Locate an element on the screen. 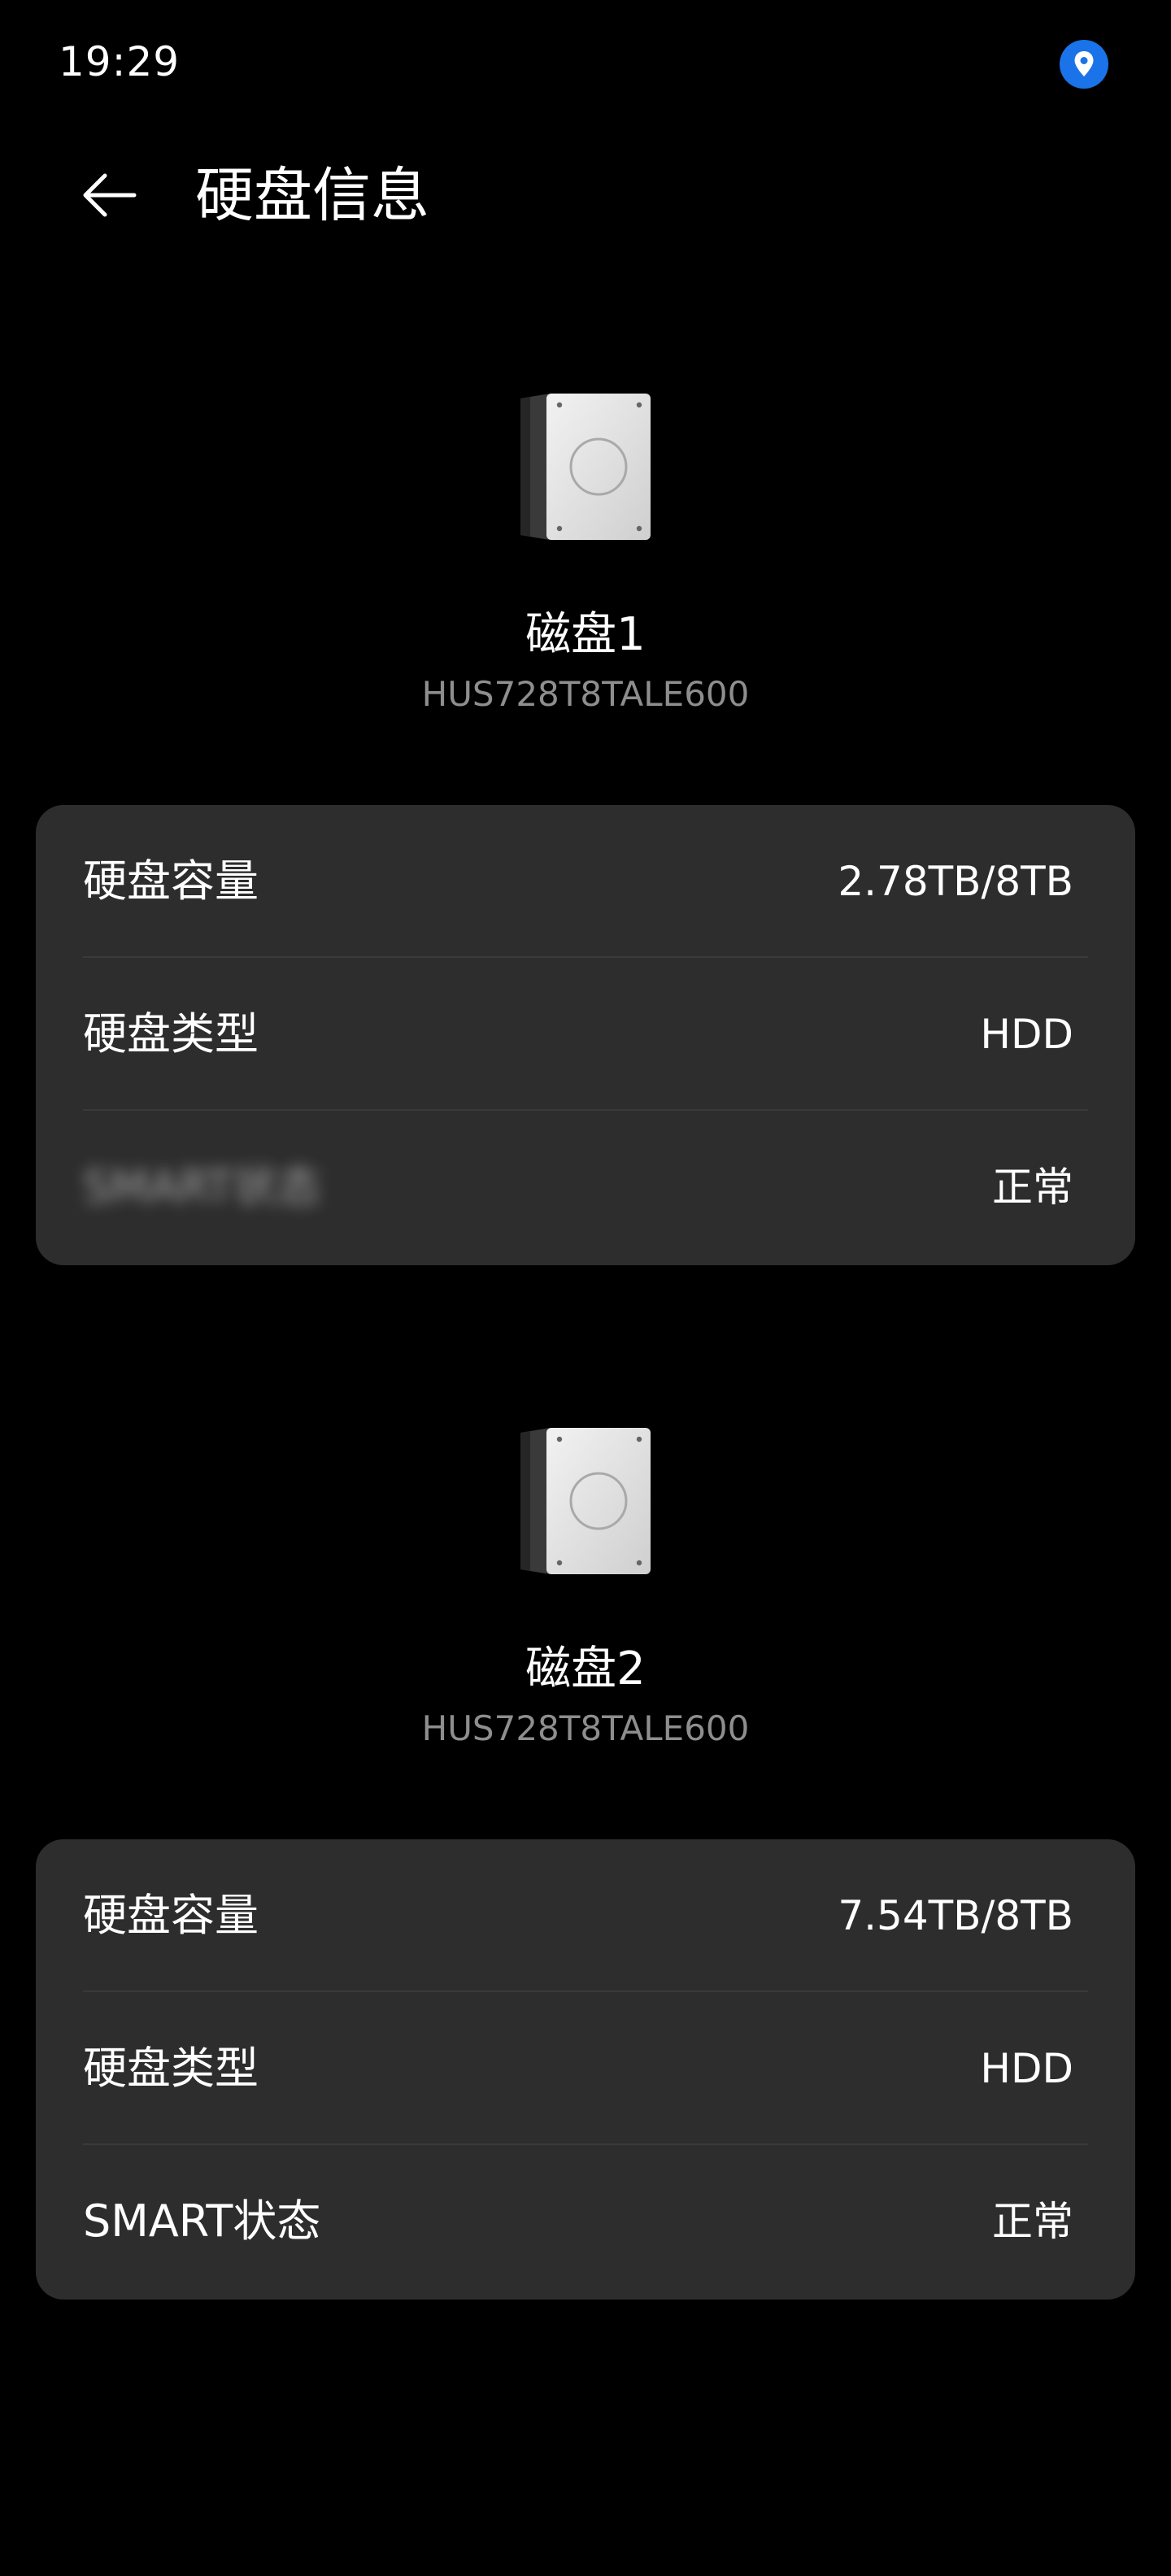 This screenshot has width=1171, height=2576. info-row-capacity: 硬盘容量 2.78TB/8TB is located at coordinates (585, 882).